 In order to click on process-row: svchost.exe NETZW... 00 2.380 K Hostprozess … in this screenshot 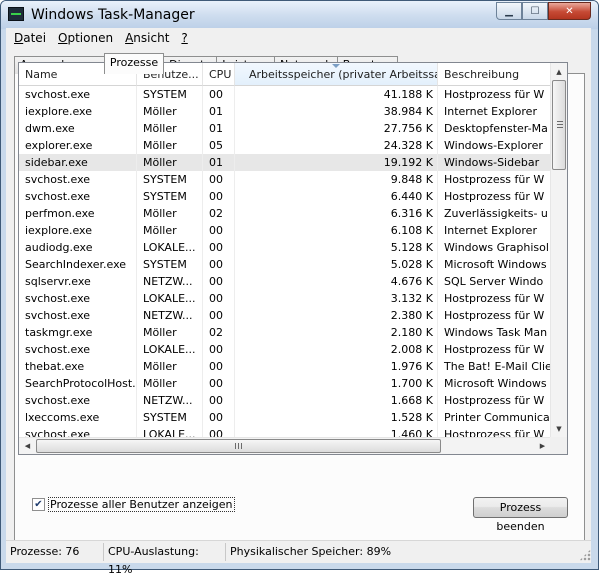, I will do `click(285, 315)`.